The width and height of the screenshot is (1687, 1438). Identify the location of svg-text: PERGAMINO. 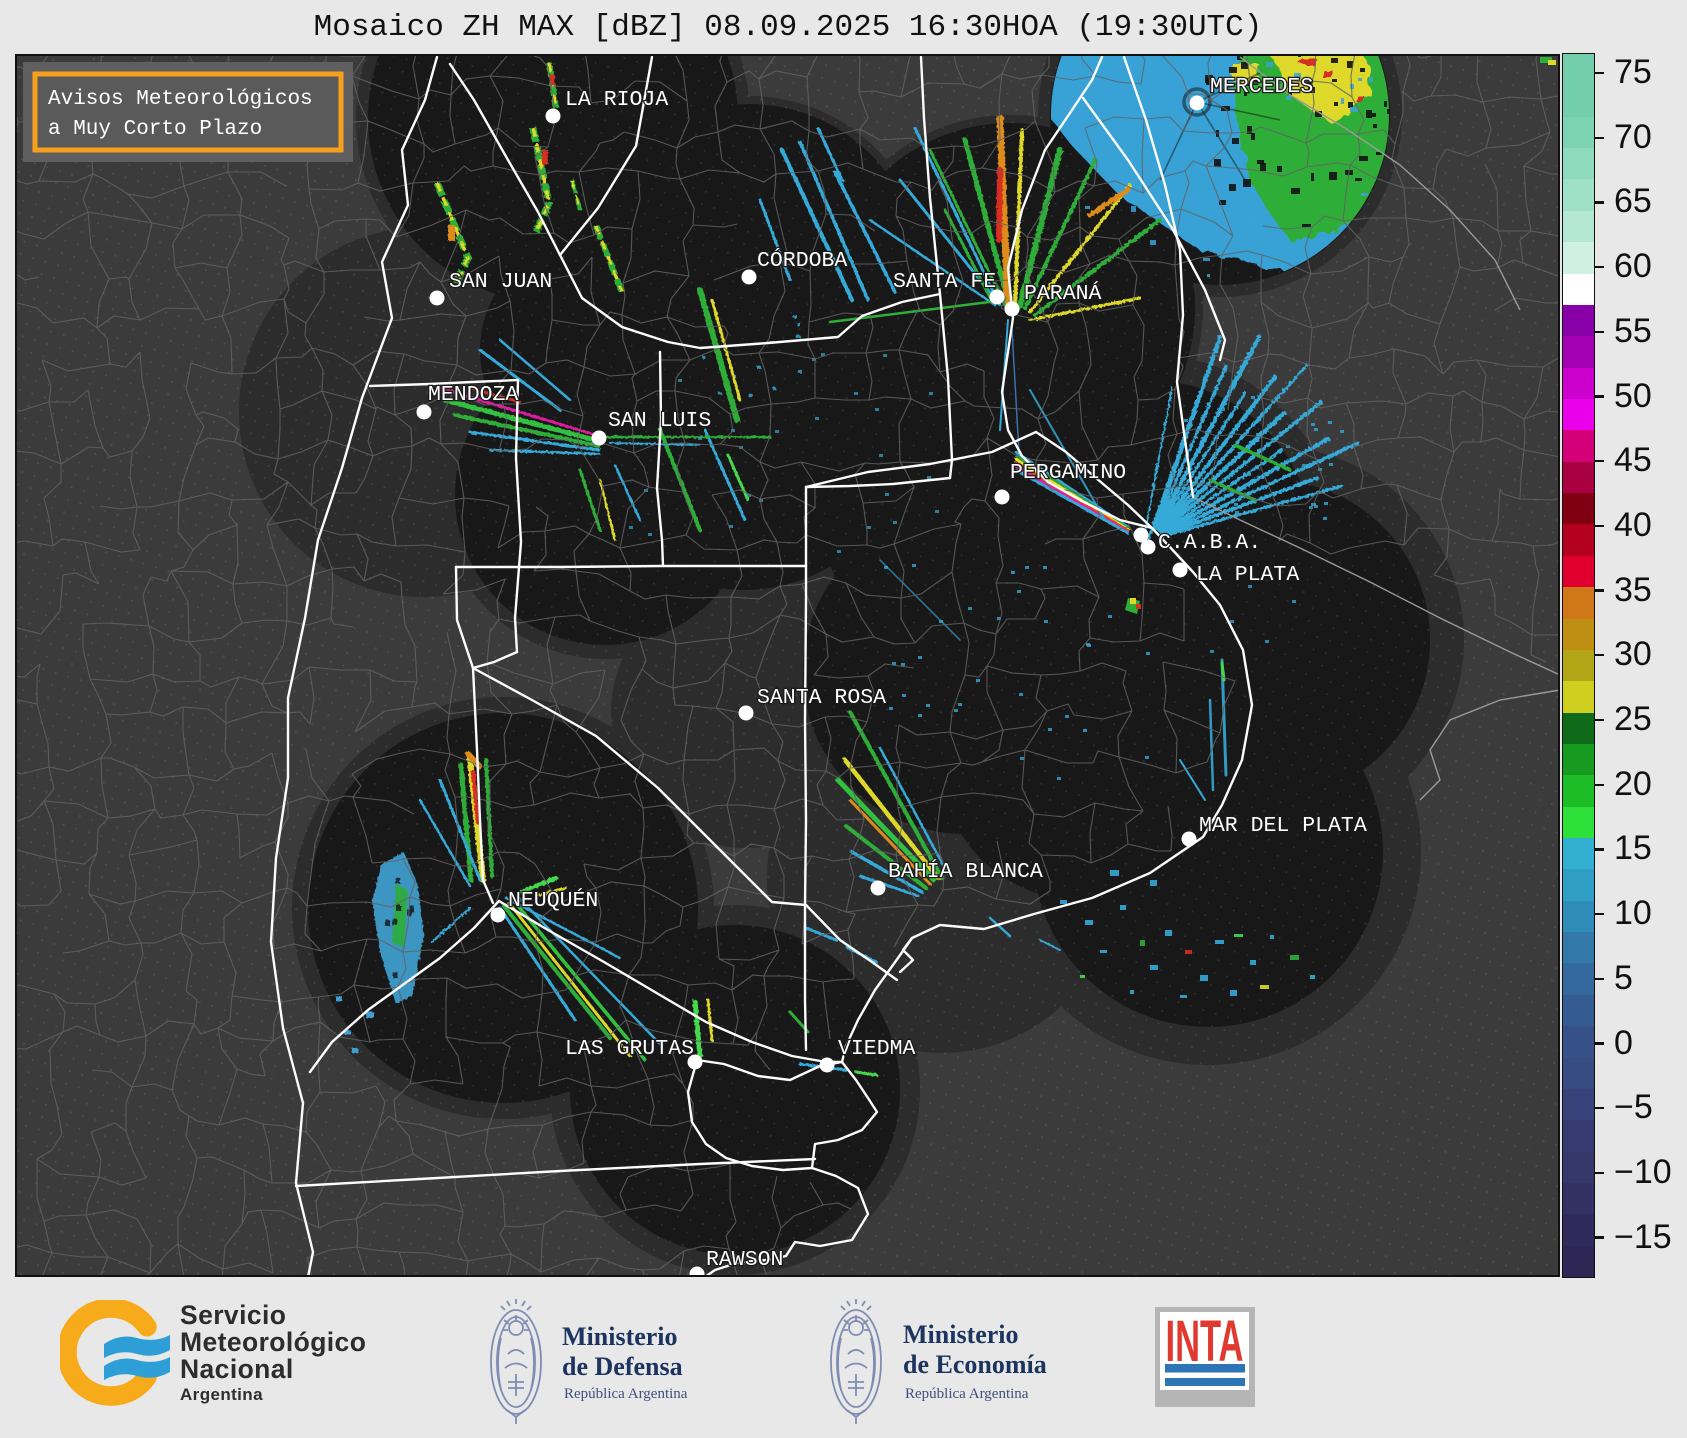
(1068, 473).